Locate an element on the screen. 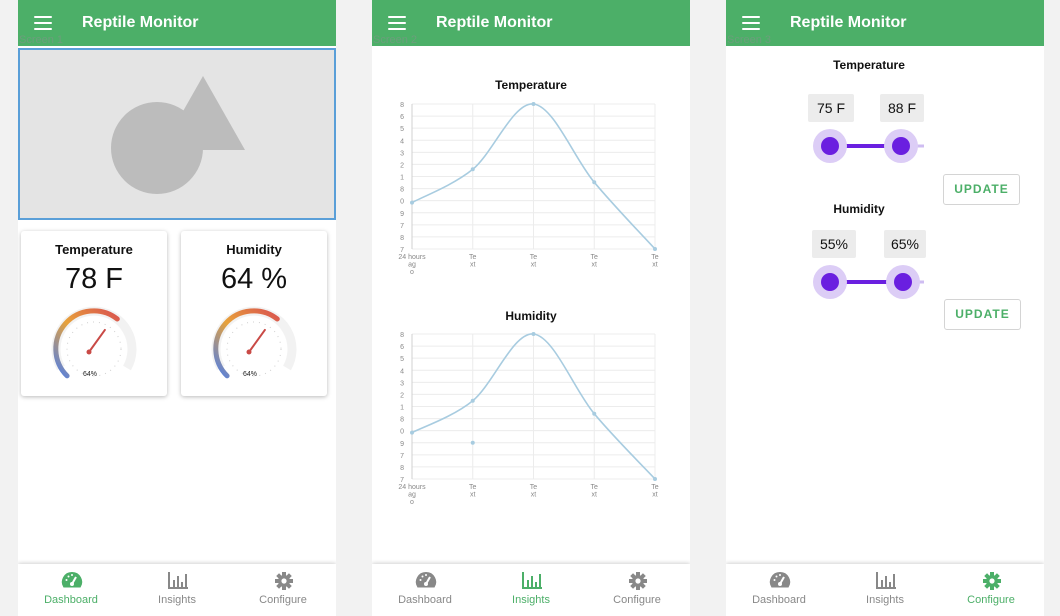  humidity-range-slider is located at coordinates (869, 282).